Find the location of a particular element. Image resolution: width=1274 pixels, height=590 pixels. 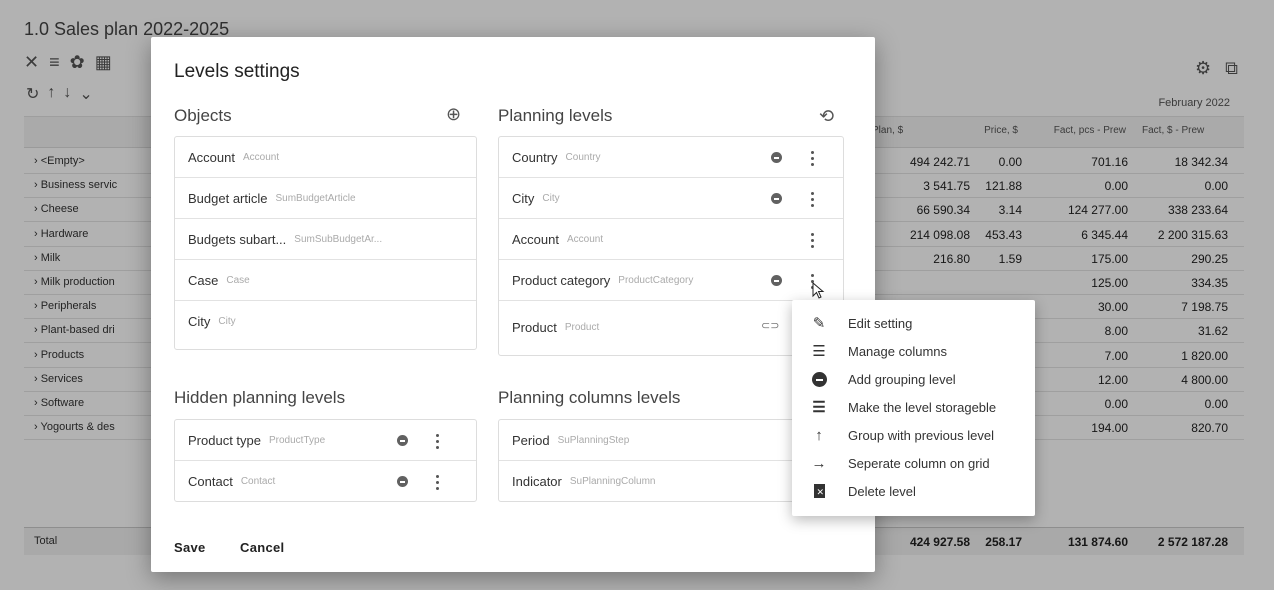

menu-item-manage-columns: ☰ Manage columns is located at coordinates (913, 351).